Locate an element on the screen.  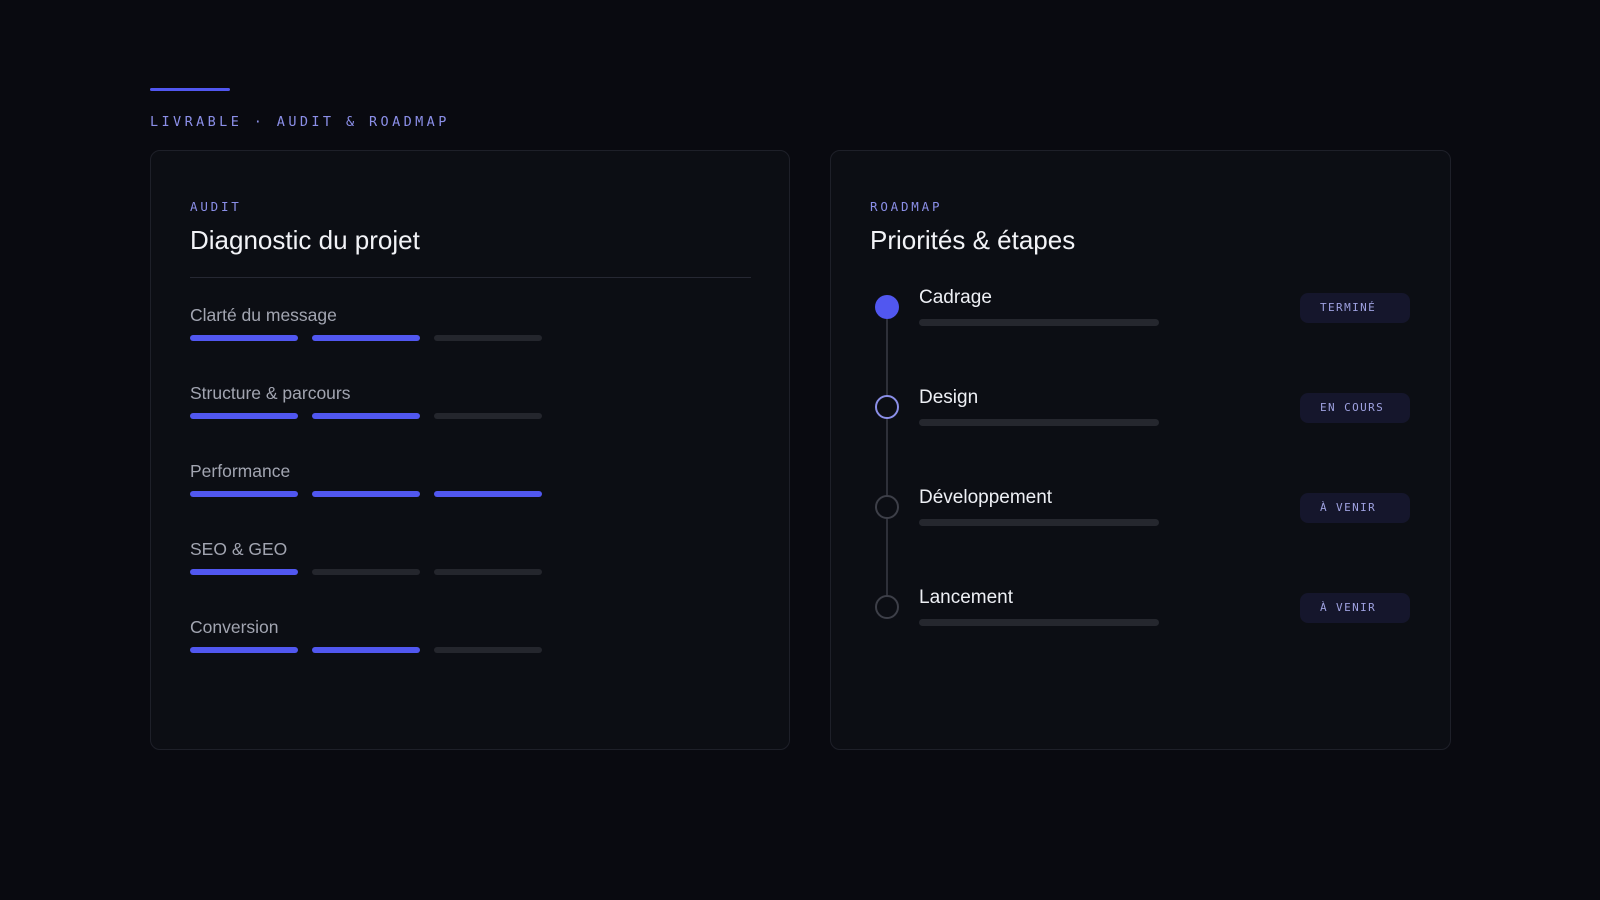
audit-criterion: Structure & parcours is located at coordinates (373, 420).